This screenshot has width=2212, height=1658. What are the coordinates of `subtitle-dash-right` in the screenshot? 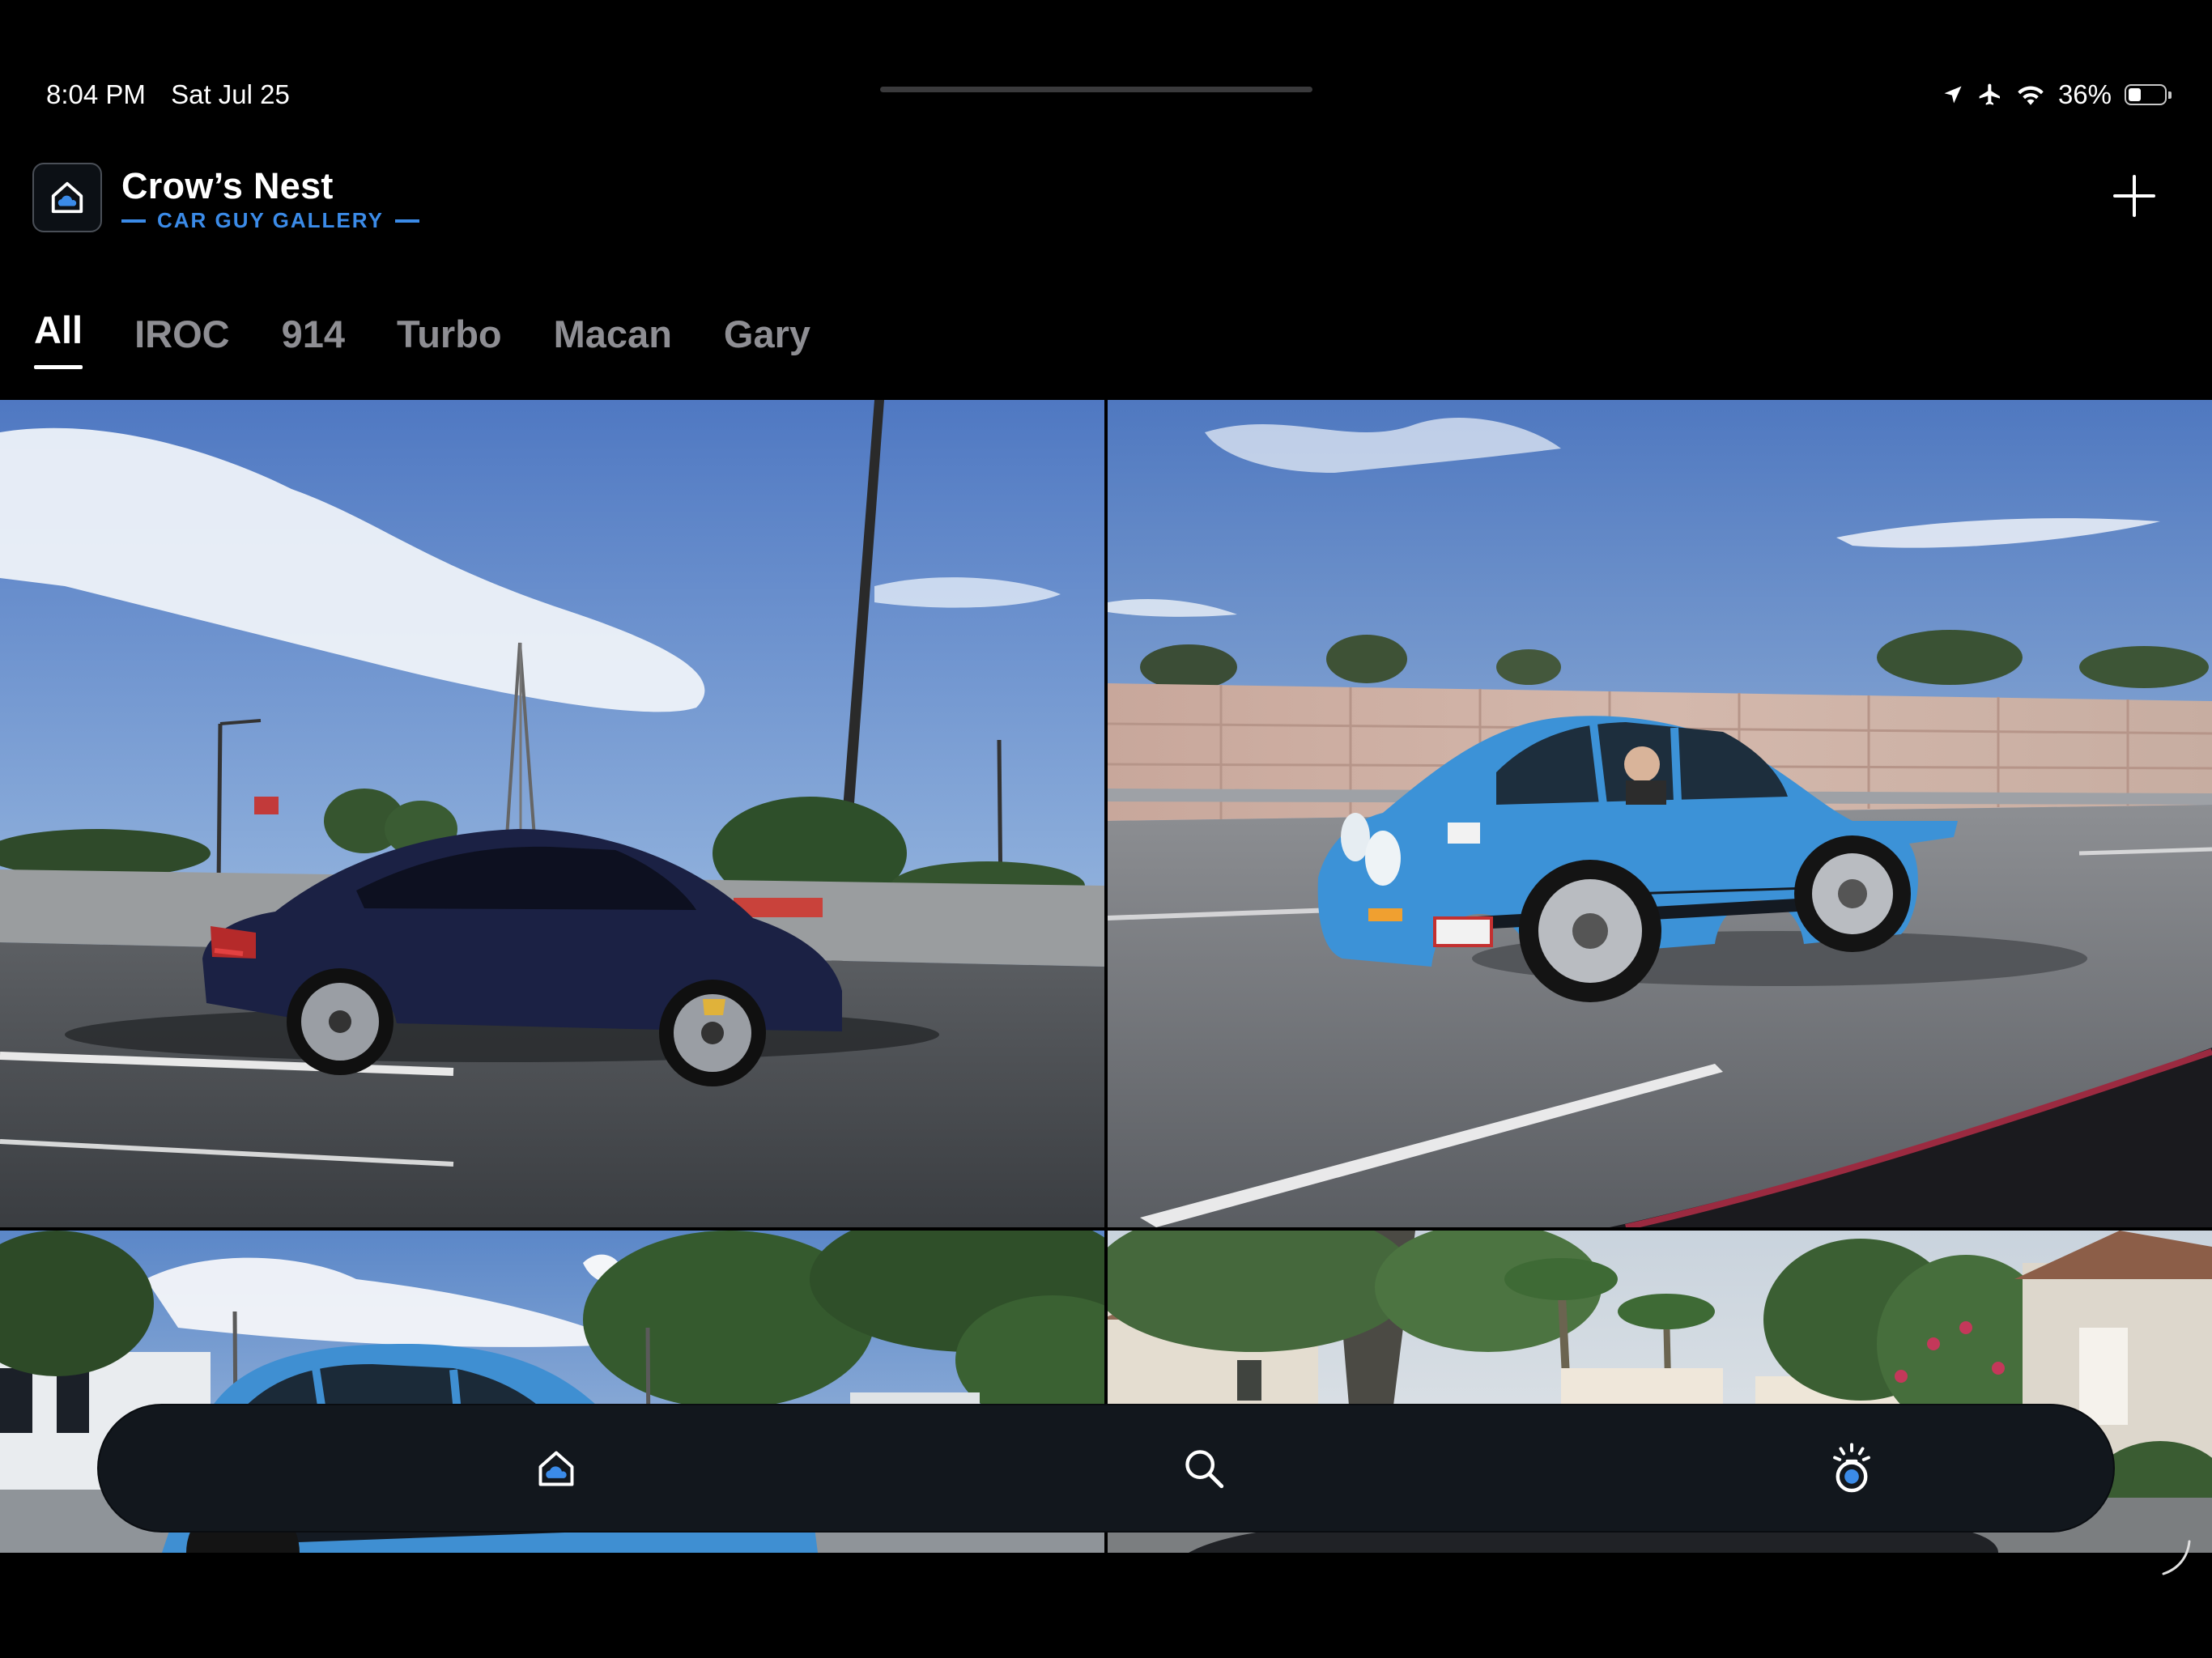 It's located at (406, 221).